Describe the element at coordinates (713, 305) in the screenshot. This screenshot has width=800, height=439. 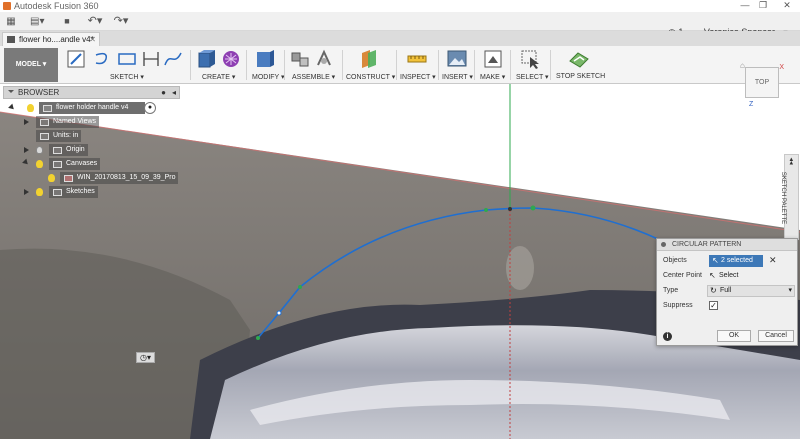
I see `suppress-checkbox: ✓` at that location.